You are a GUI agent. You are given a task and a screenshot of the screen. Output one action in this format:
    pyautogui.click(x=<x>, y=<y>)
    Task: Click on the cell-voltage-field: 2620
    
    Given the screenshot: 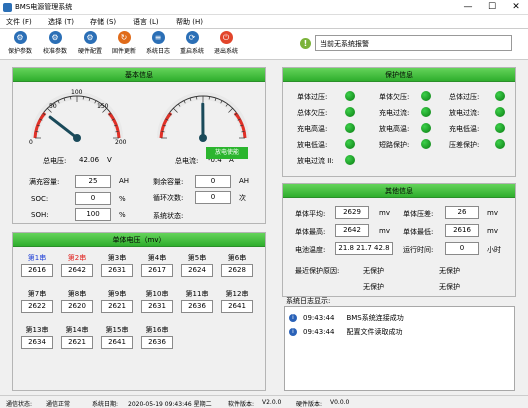 What is the action you would take?
    pyautogui.click(x=77, y=306)
    